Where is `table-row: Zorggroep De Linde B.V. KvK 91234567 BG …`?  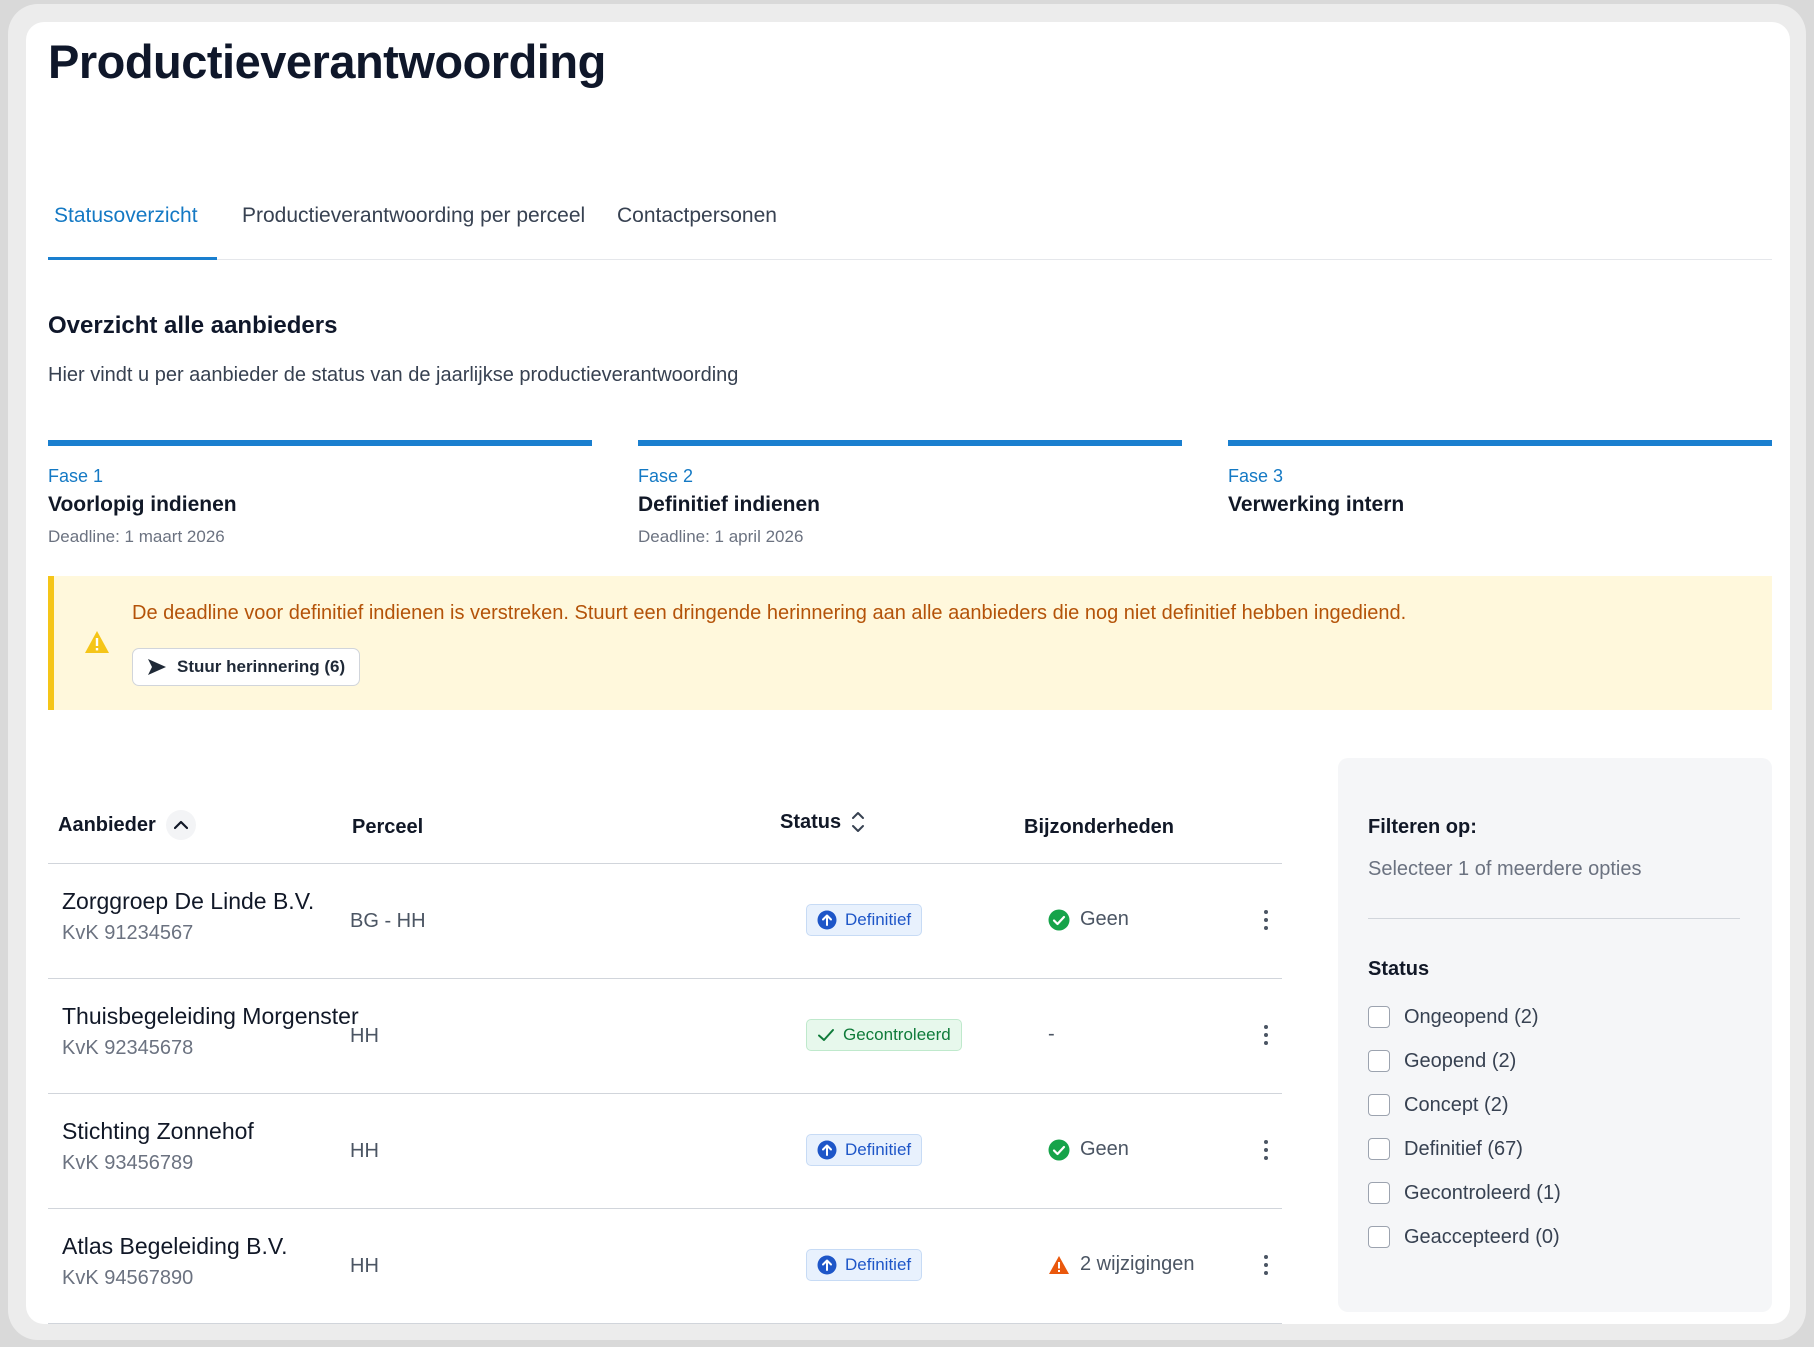
table-row: Zorggroep De Linde B.V. KvK 91234567 BG … is located at coordinates (665, 921).